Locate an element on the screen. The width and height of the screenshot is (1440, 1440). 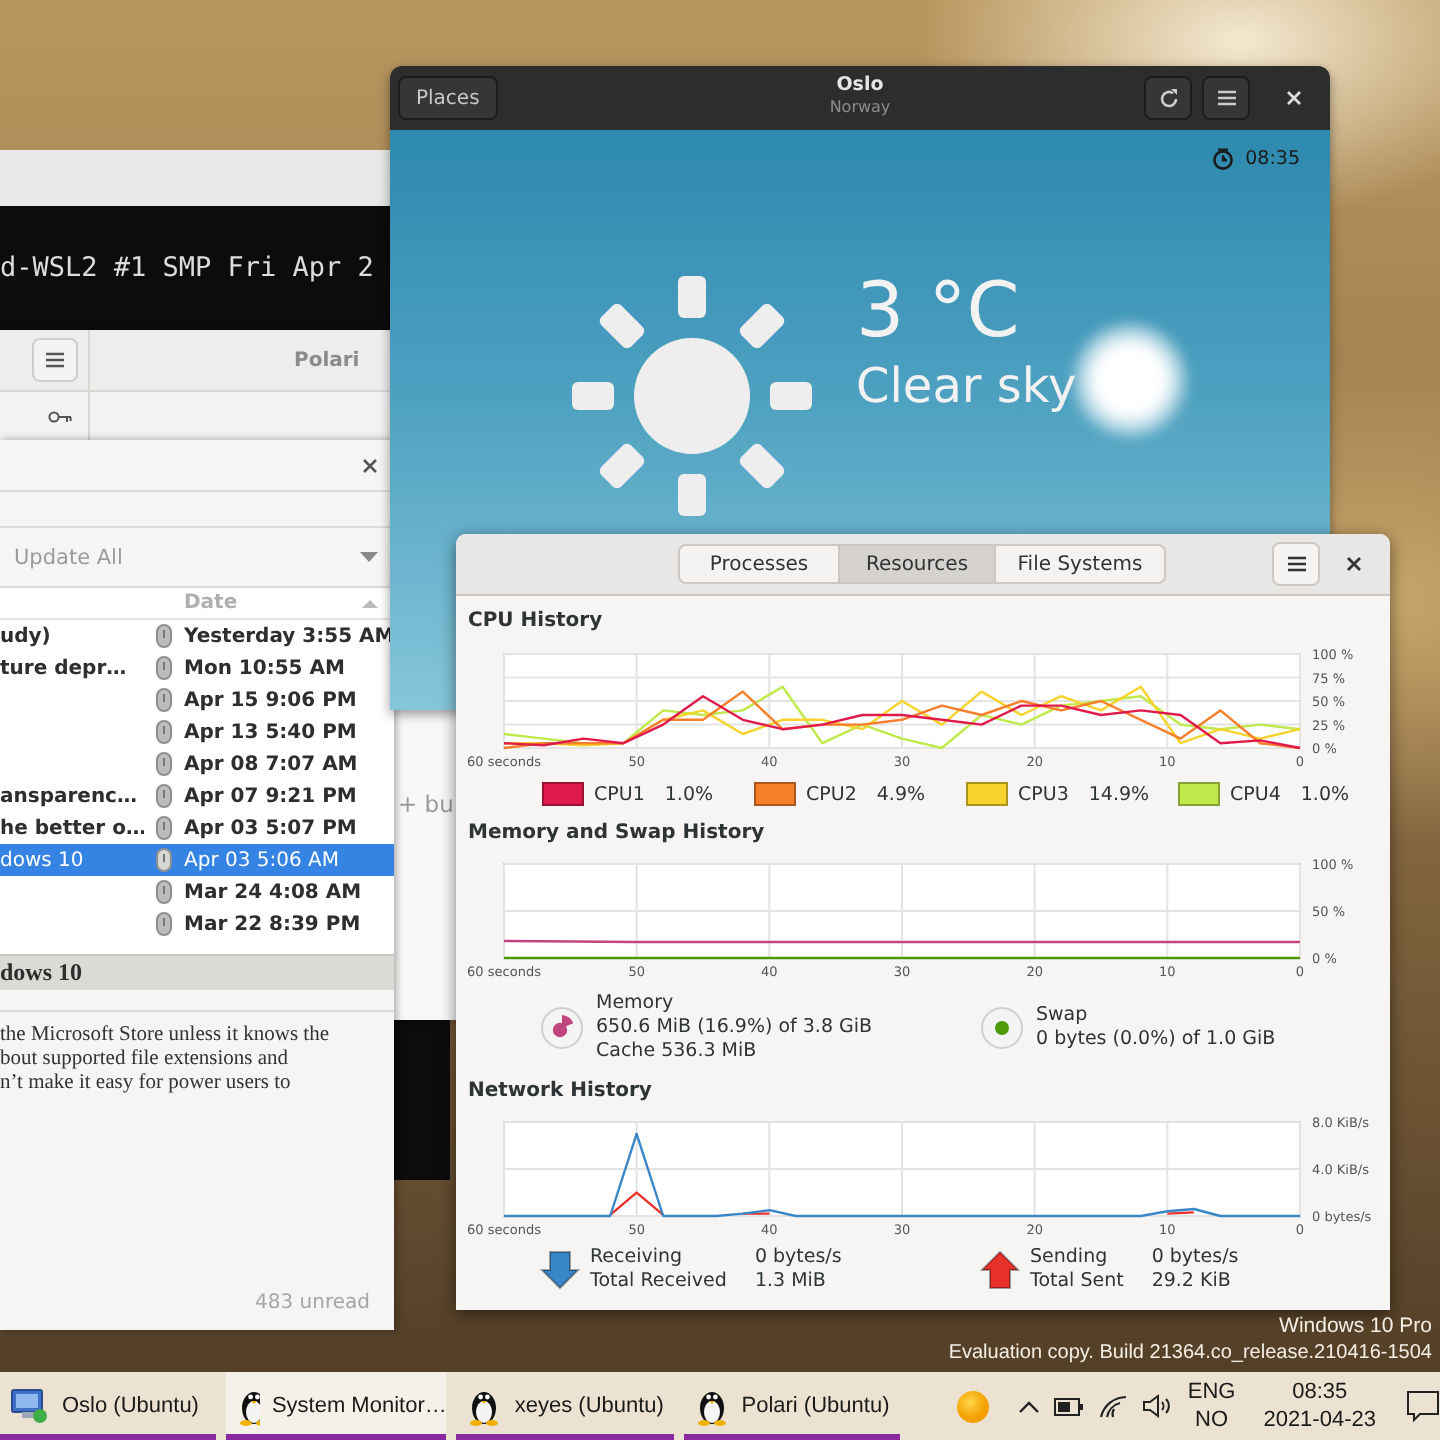
message-row: ture depr… Mon 10:55 AM is located at coordinates (197, 668).